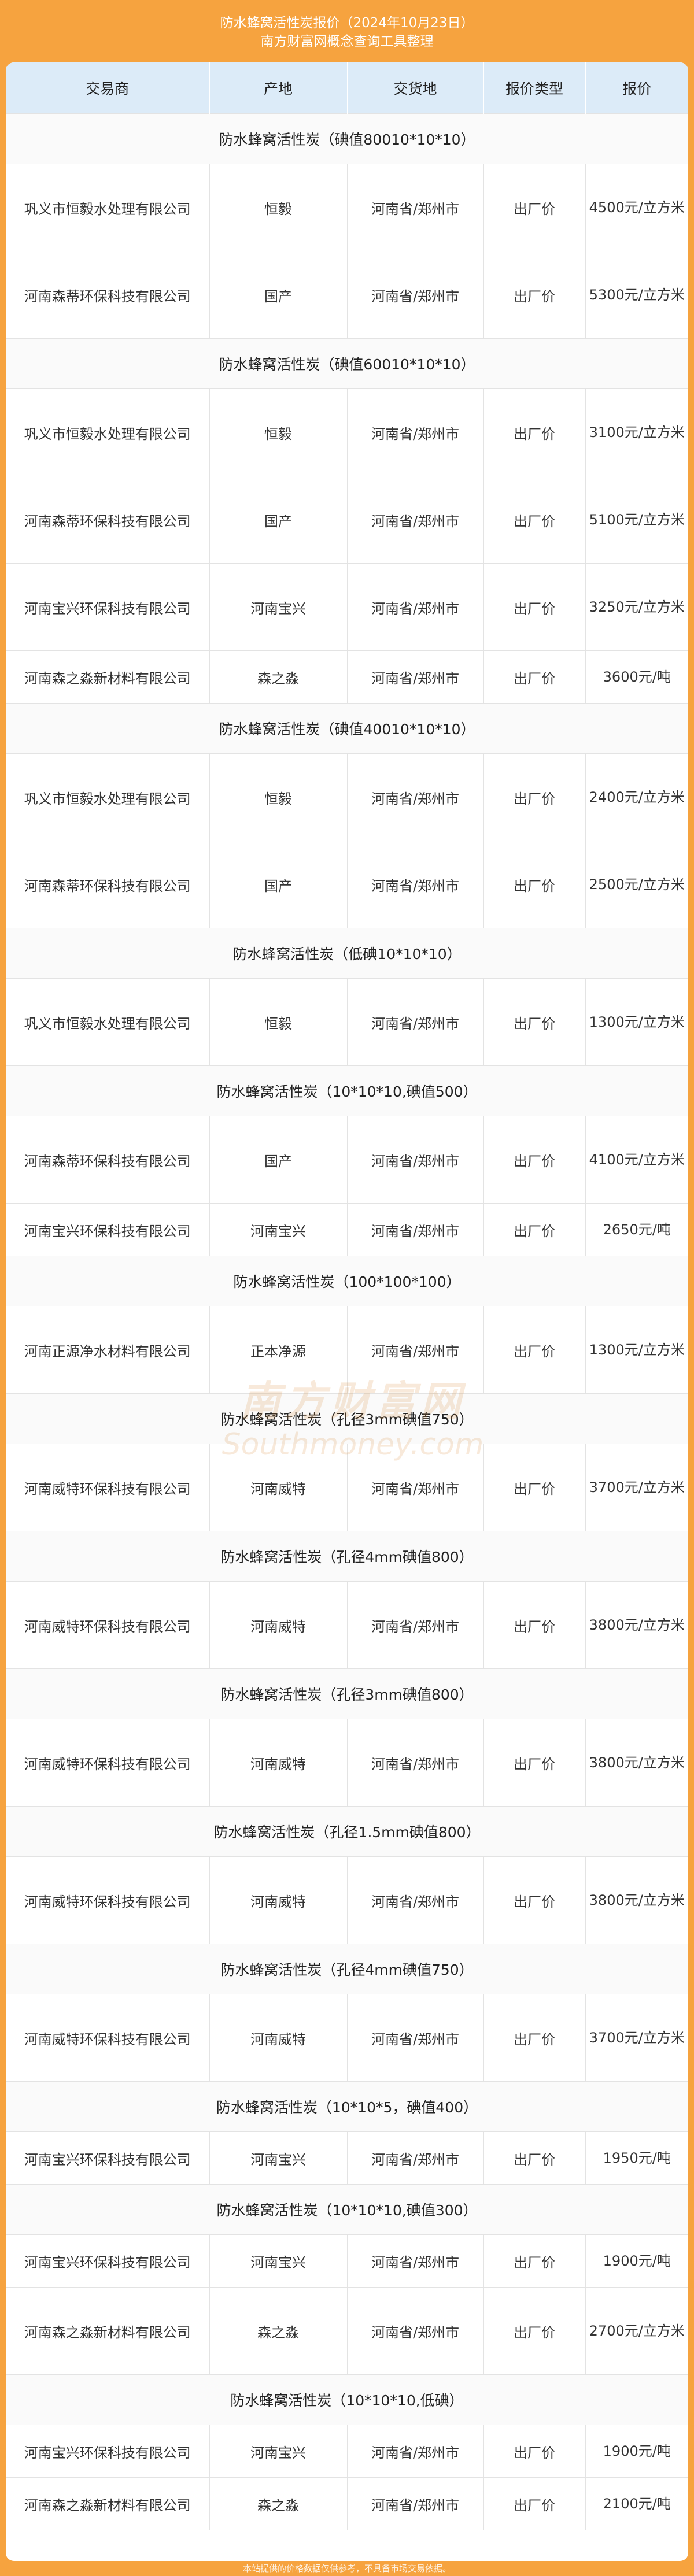 Image resolution: width=694 pixels, height=2576 pixels. I want to click on cell-origin: 国产, so click(278, 520).